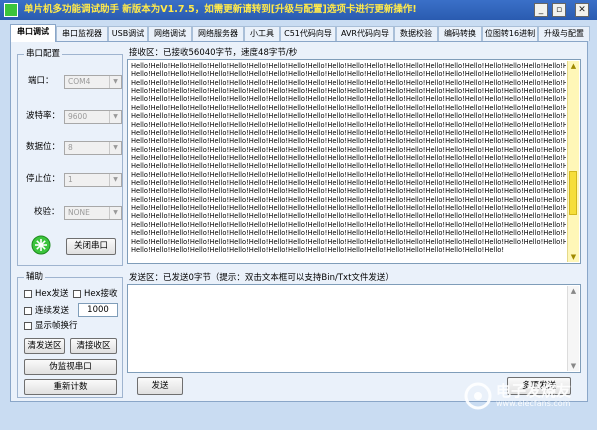 This screenshot has width=597, height=430. What do you see at coordinates (43, 147) in the screenshot?
I see `databits-label: 数据位：` at bounding box center [43, 147].